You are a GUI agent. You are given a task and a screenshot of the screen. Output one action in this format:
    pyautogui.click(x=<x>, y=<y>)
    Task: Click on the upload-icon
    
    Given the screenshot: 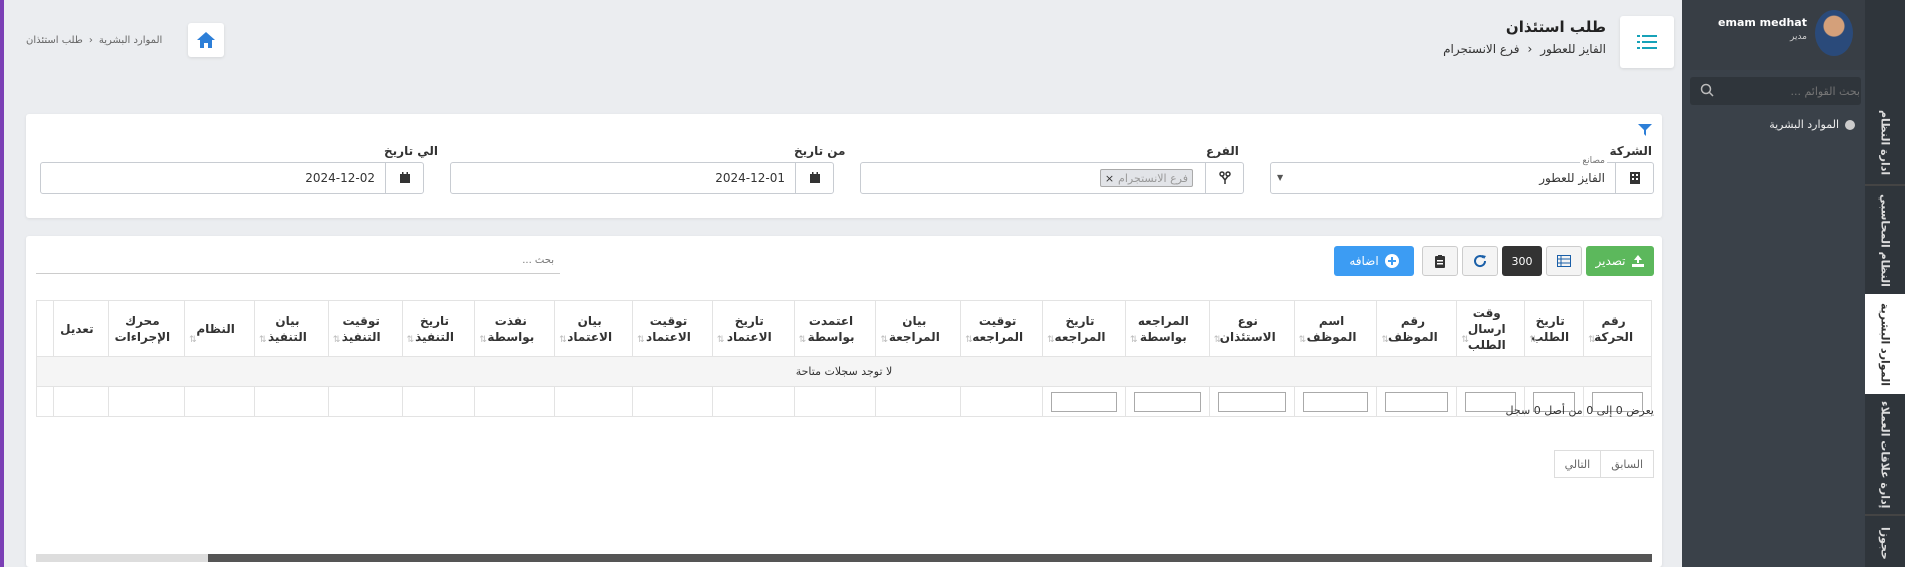 What is the action you would take?
    pyautogui.click(x=1637, y=261)
    